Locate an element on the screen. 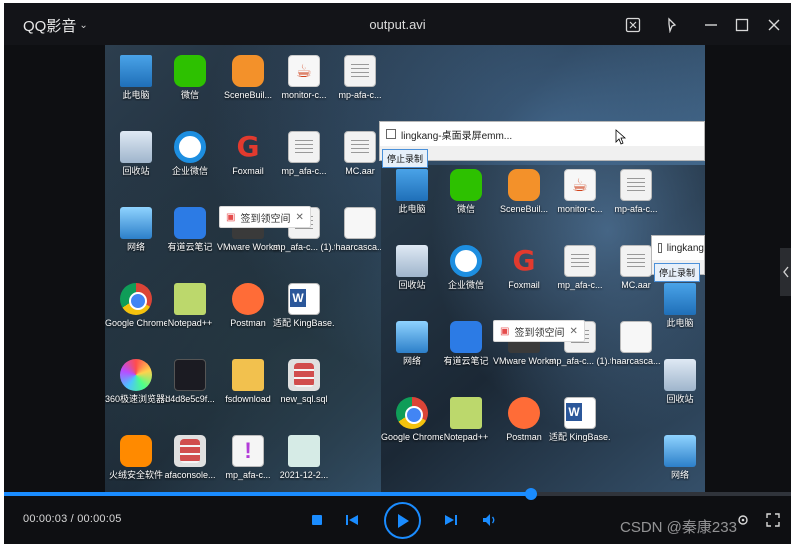 This screenshot has height=544, width=791. stop-icon is located at coordinates (317, 520).